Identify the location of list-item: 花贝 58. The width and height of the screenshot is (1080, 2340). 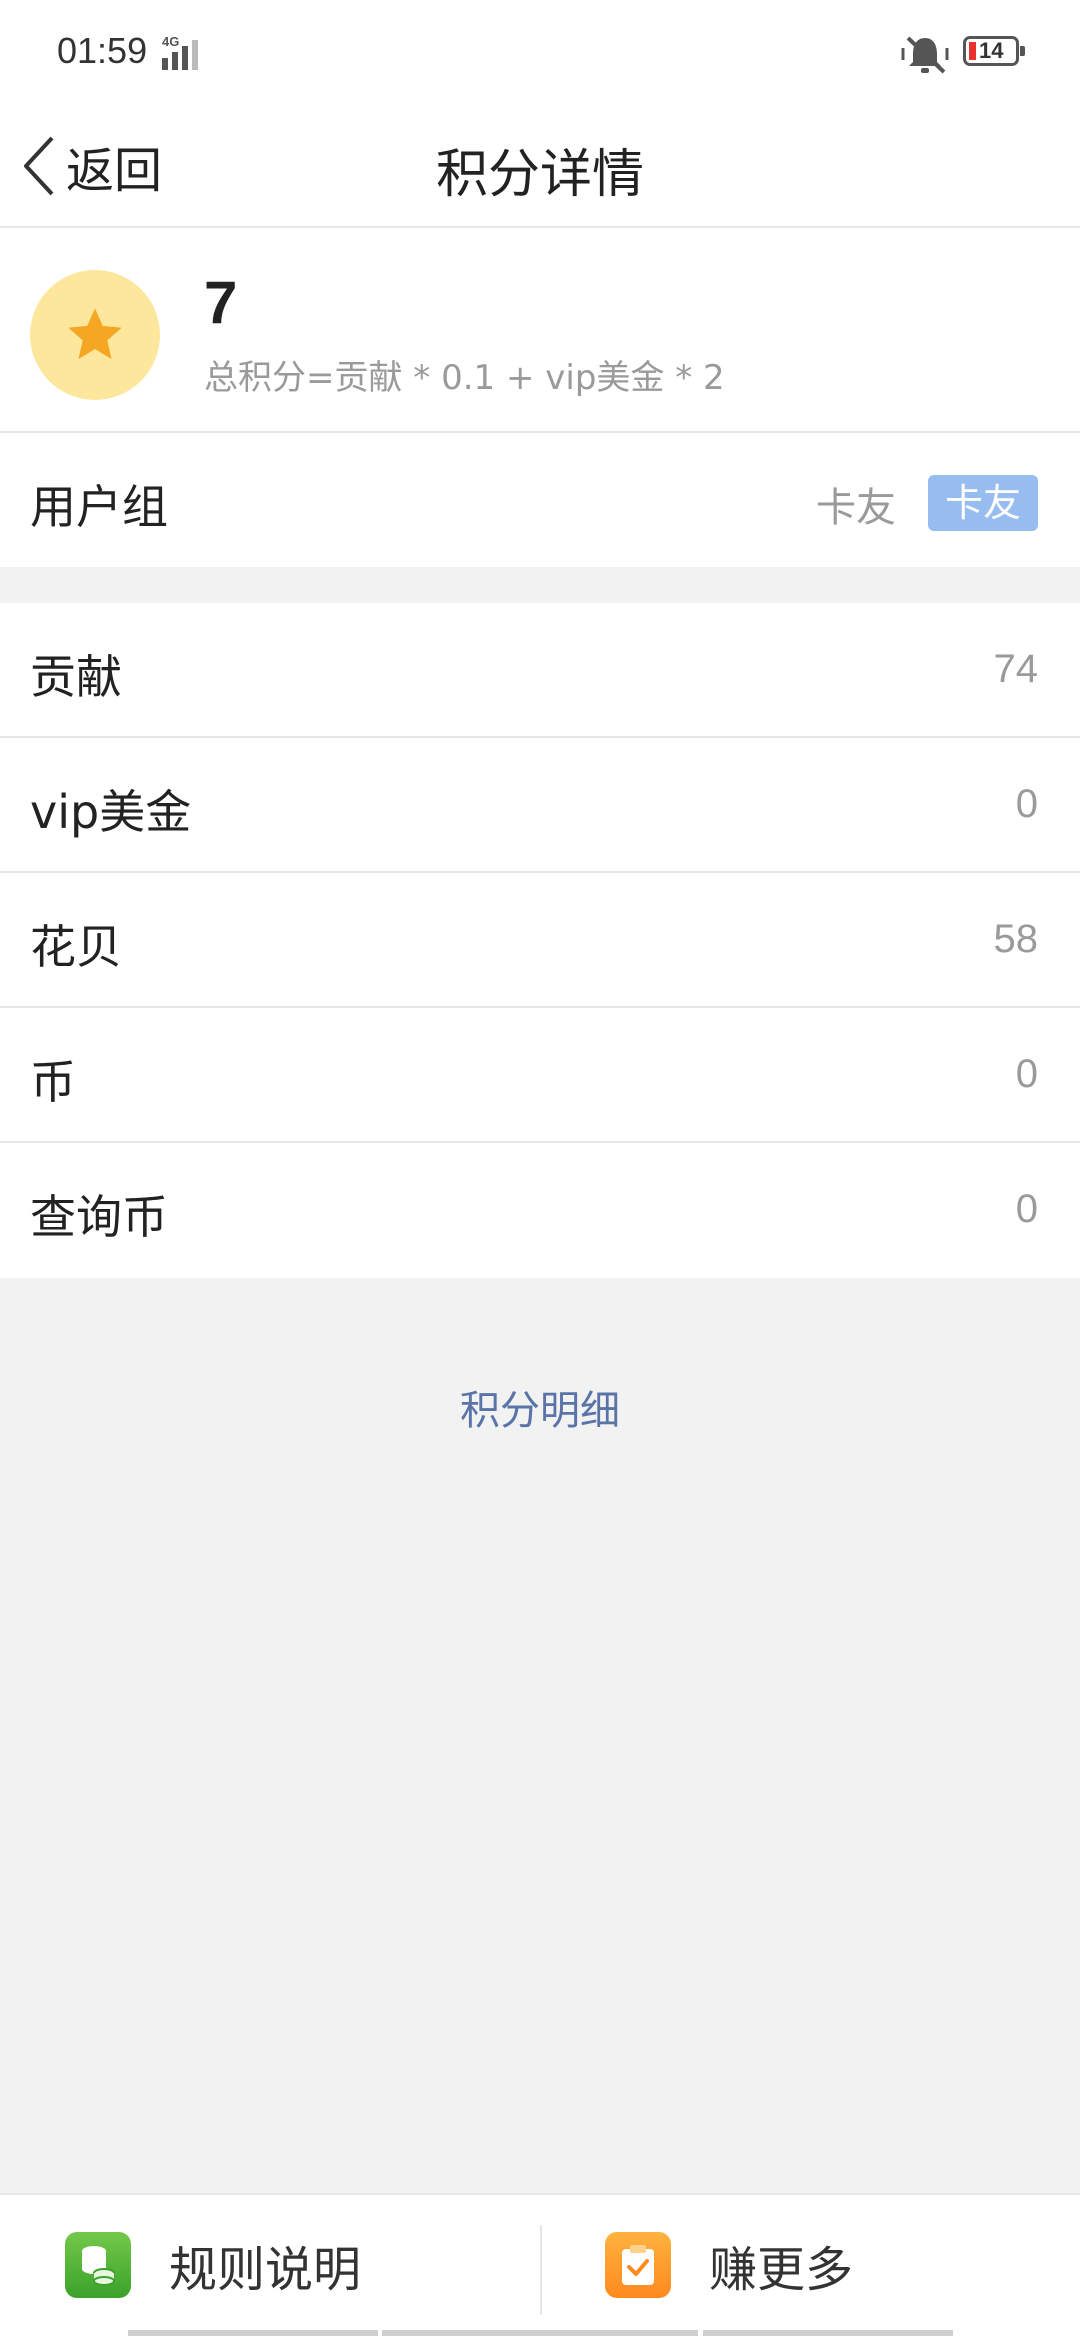
(540, 940).